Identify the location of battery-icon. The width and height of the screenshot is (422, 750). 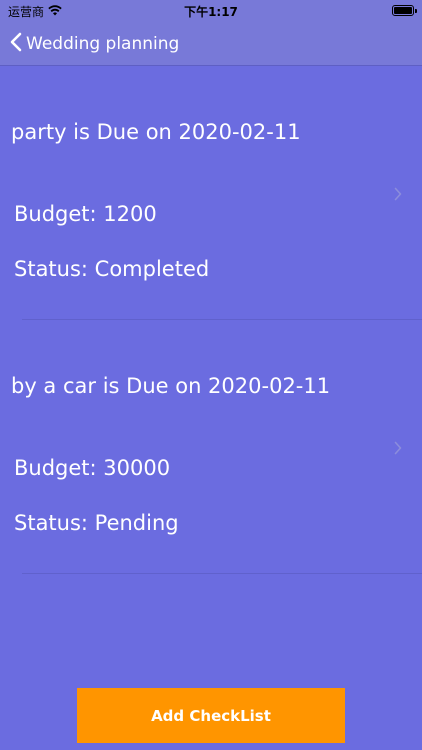
(404, 10).